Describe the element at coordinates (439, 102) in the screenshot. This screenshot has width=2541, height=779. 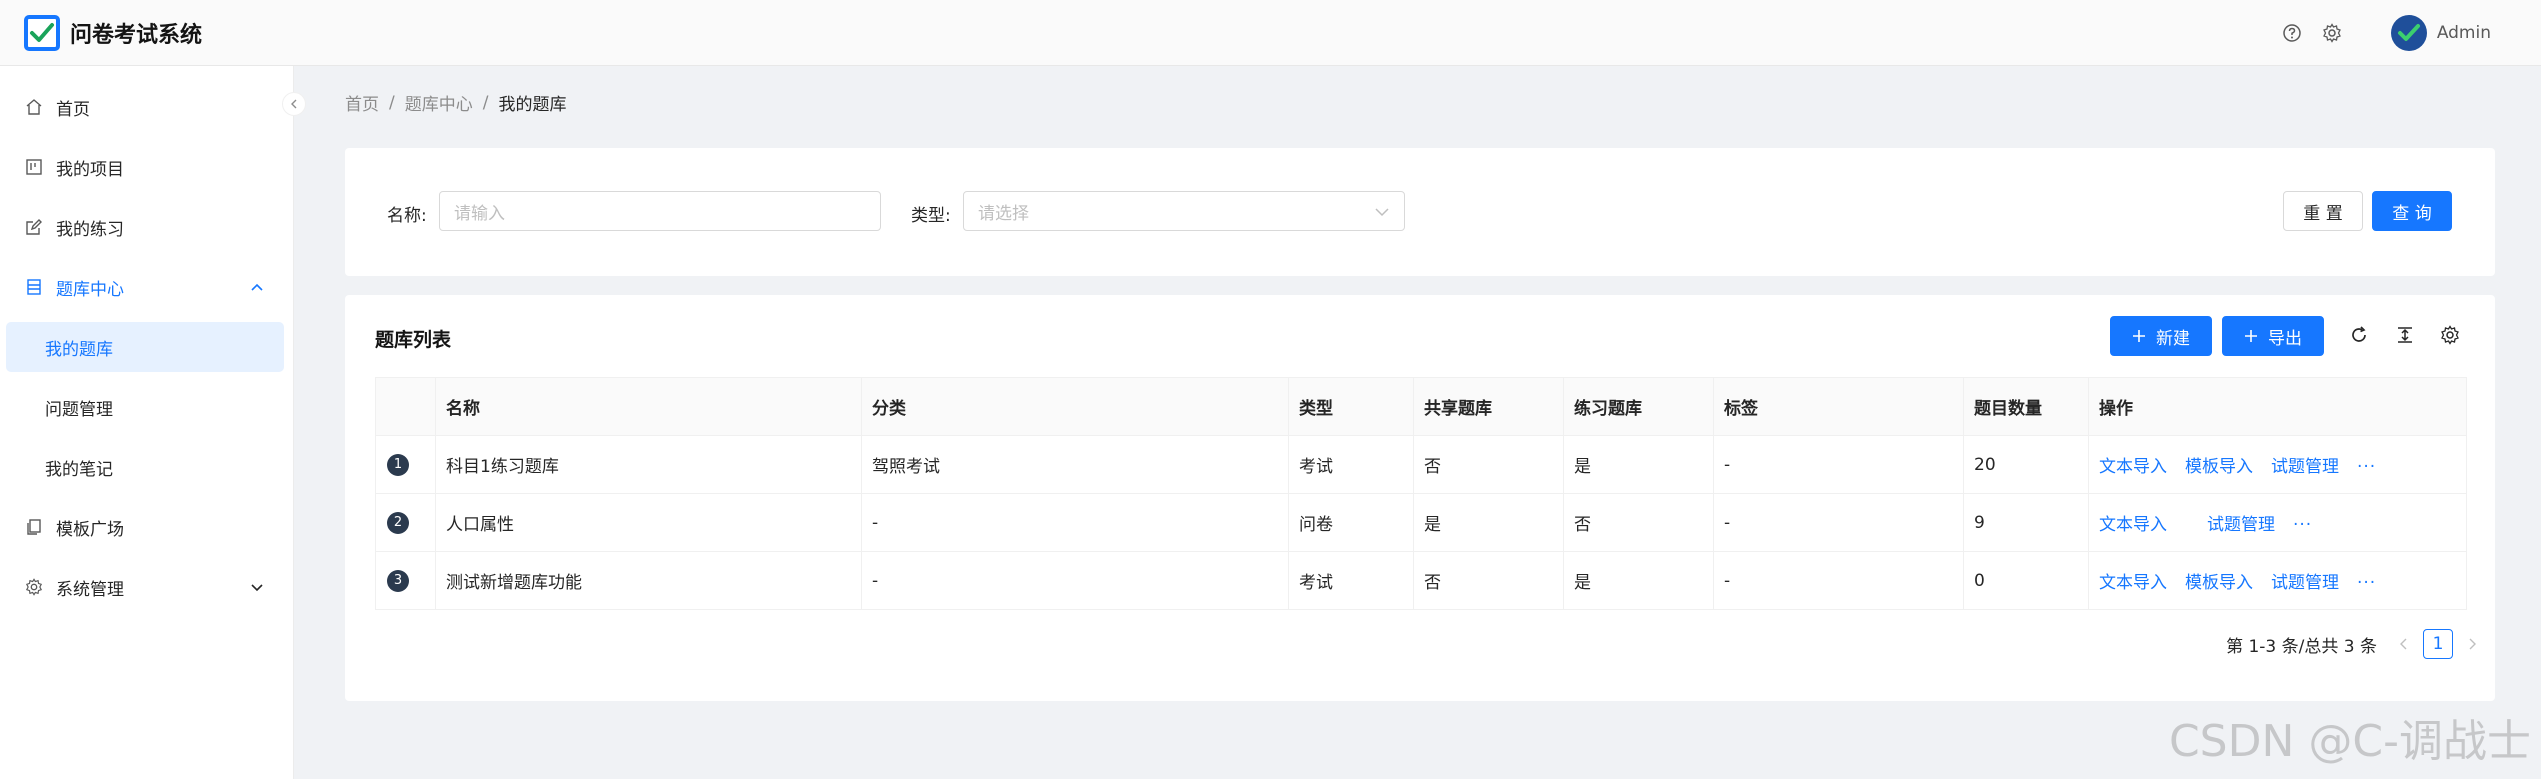
I see `breadcrumb-question-bank-center: 题库中心` at that location.